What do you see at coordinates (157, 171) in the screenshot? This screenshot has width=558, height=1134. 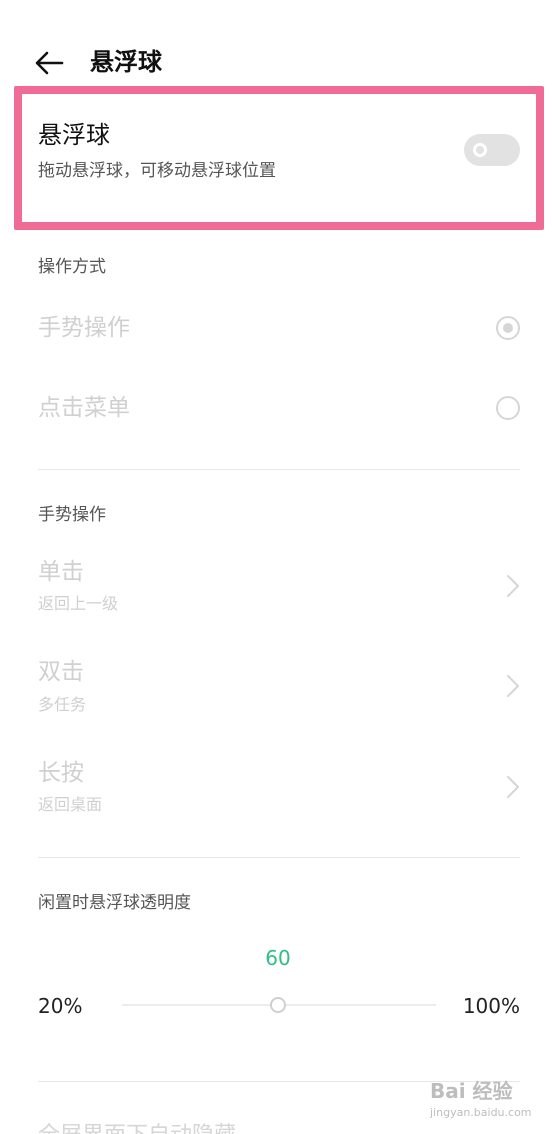 I see `floating-ball-subtitle: 拖动悬浮球，可移动悬浮球位置` at bounding box center [157, 171].